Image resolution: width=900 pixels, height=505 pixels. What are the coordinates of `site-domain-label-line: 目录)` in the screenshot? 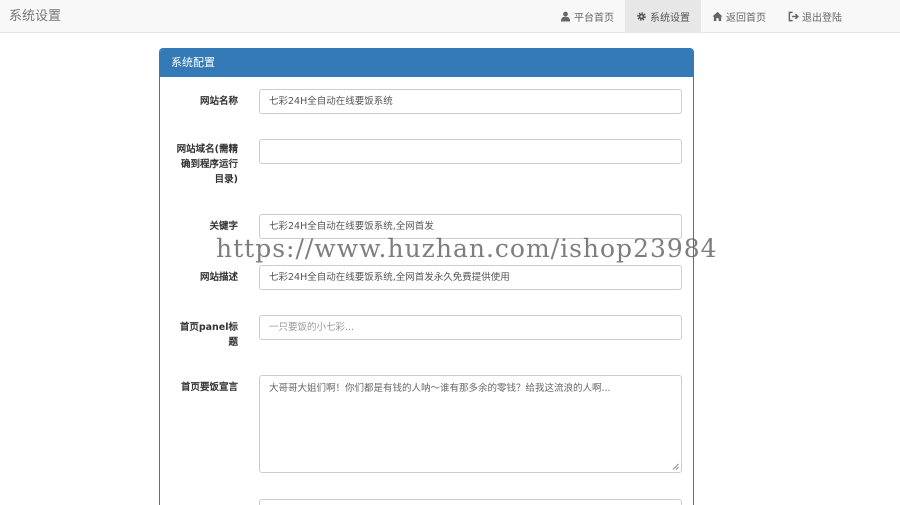 It's located at (226, 179).